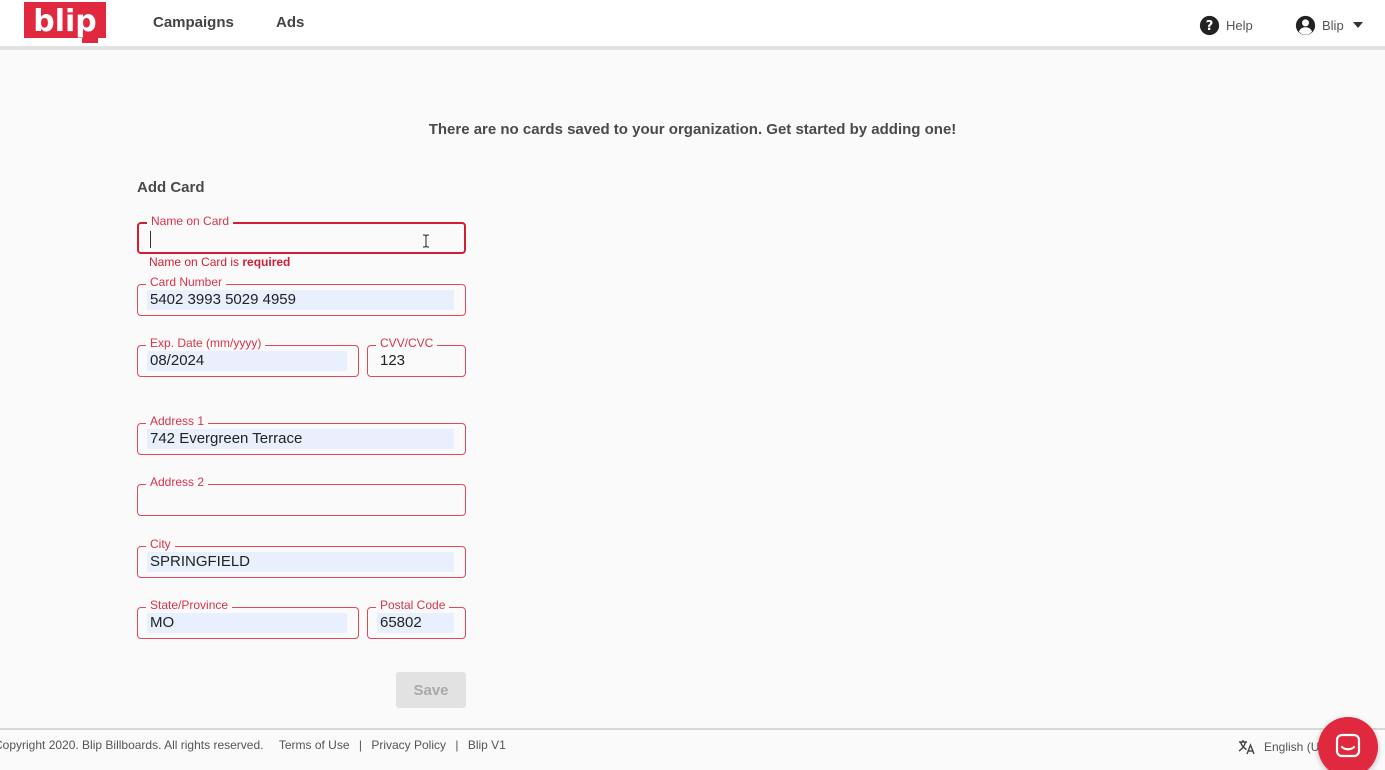  I want to click on add-card-title: Add Card, so click(171, 187).